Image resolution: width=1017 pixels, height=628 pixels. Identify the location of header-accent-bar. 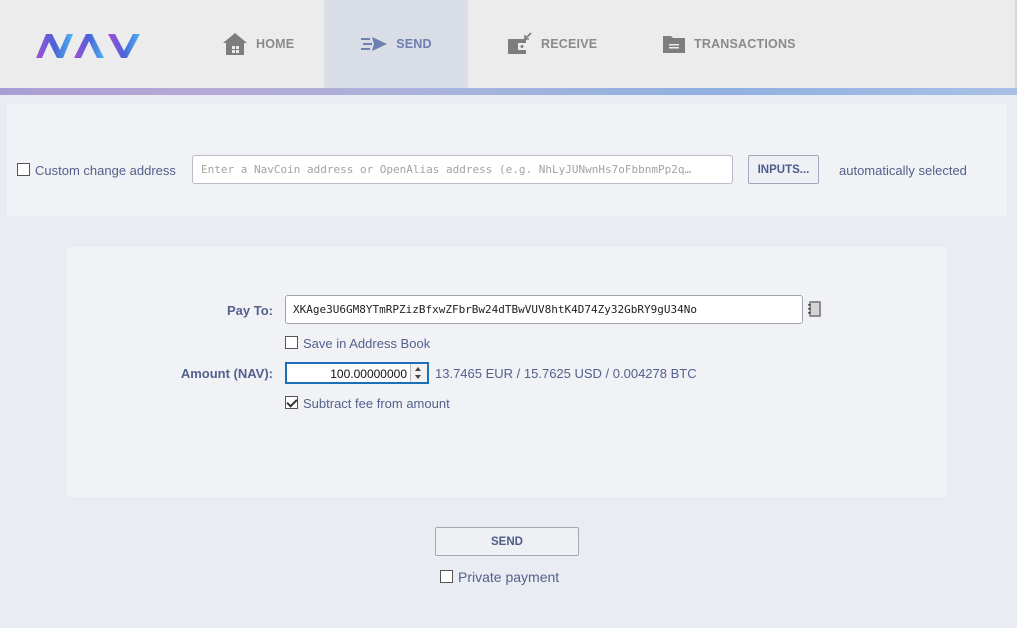
(508, 91).